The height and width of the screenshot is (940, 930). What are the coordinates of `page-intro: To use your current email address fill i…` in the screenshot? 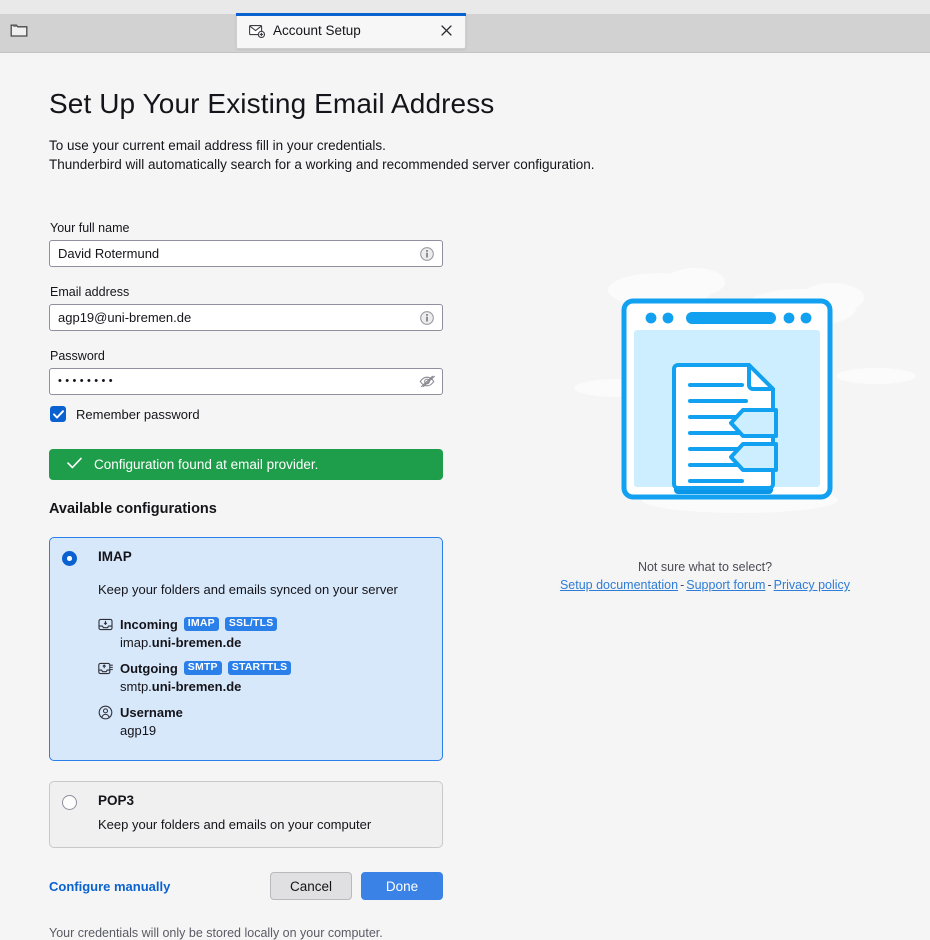 It's located at (399, 155).